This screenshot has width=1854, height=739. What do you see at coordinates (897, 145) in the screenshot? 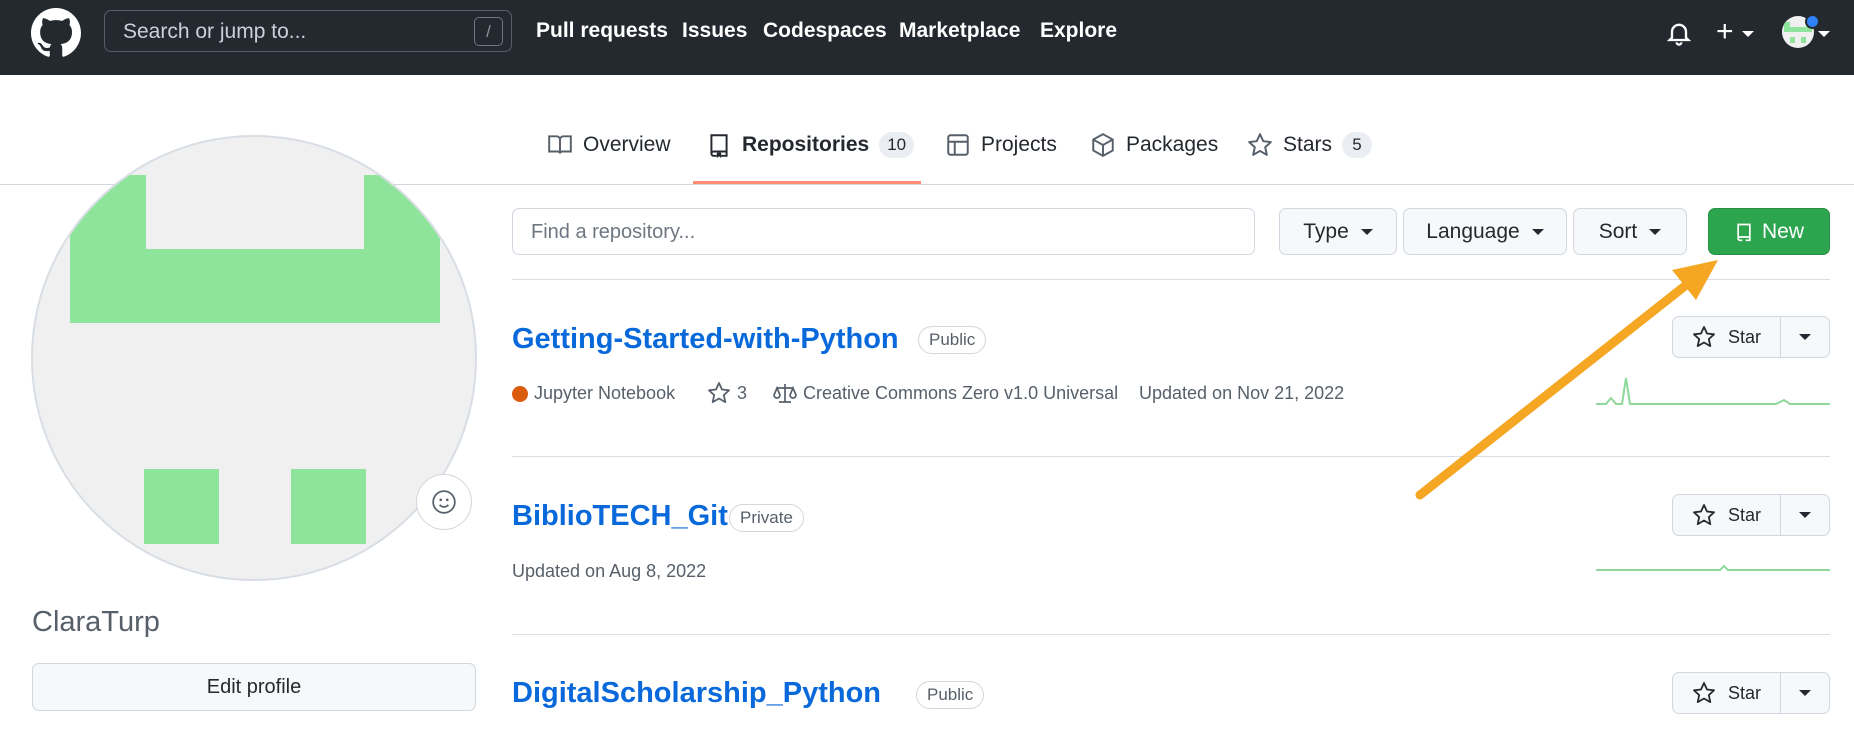
I see `repositories-count-badge: 10` at bounding box center [897, 145].